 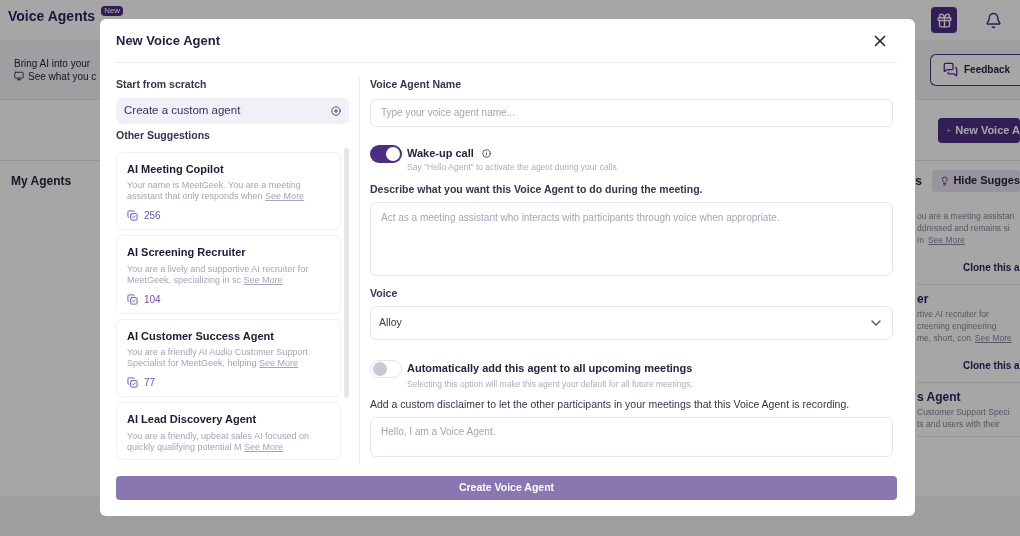 What do you see at coordinates (201, 336) in the screenshot?
I see `suggestion-title: AI Customer Success Agent` at bounding box center [201, 336].